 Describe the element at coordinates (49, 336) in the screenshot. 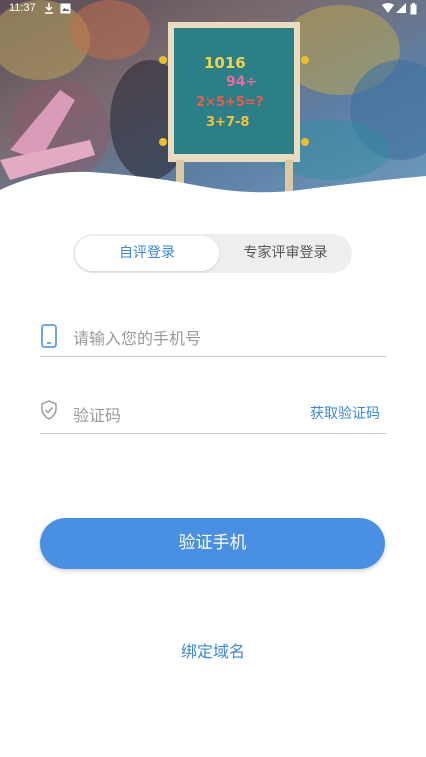

I see `phone-icon` at that location.